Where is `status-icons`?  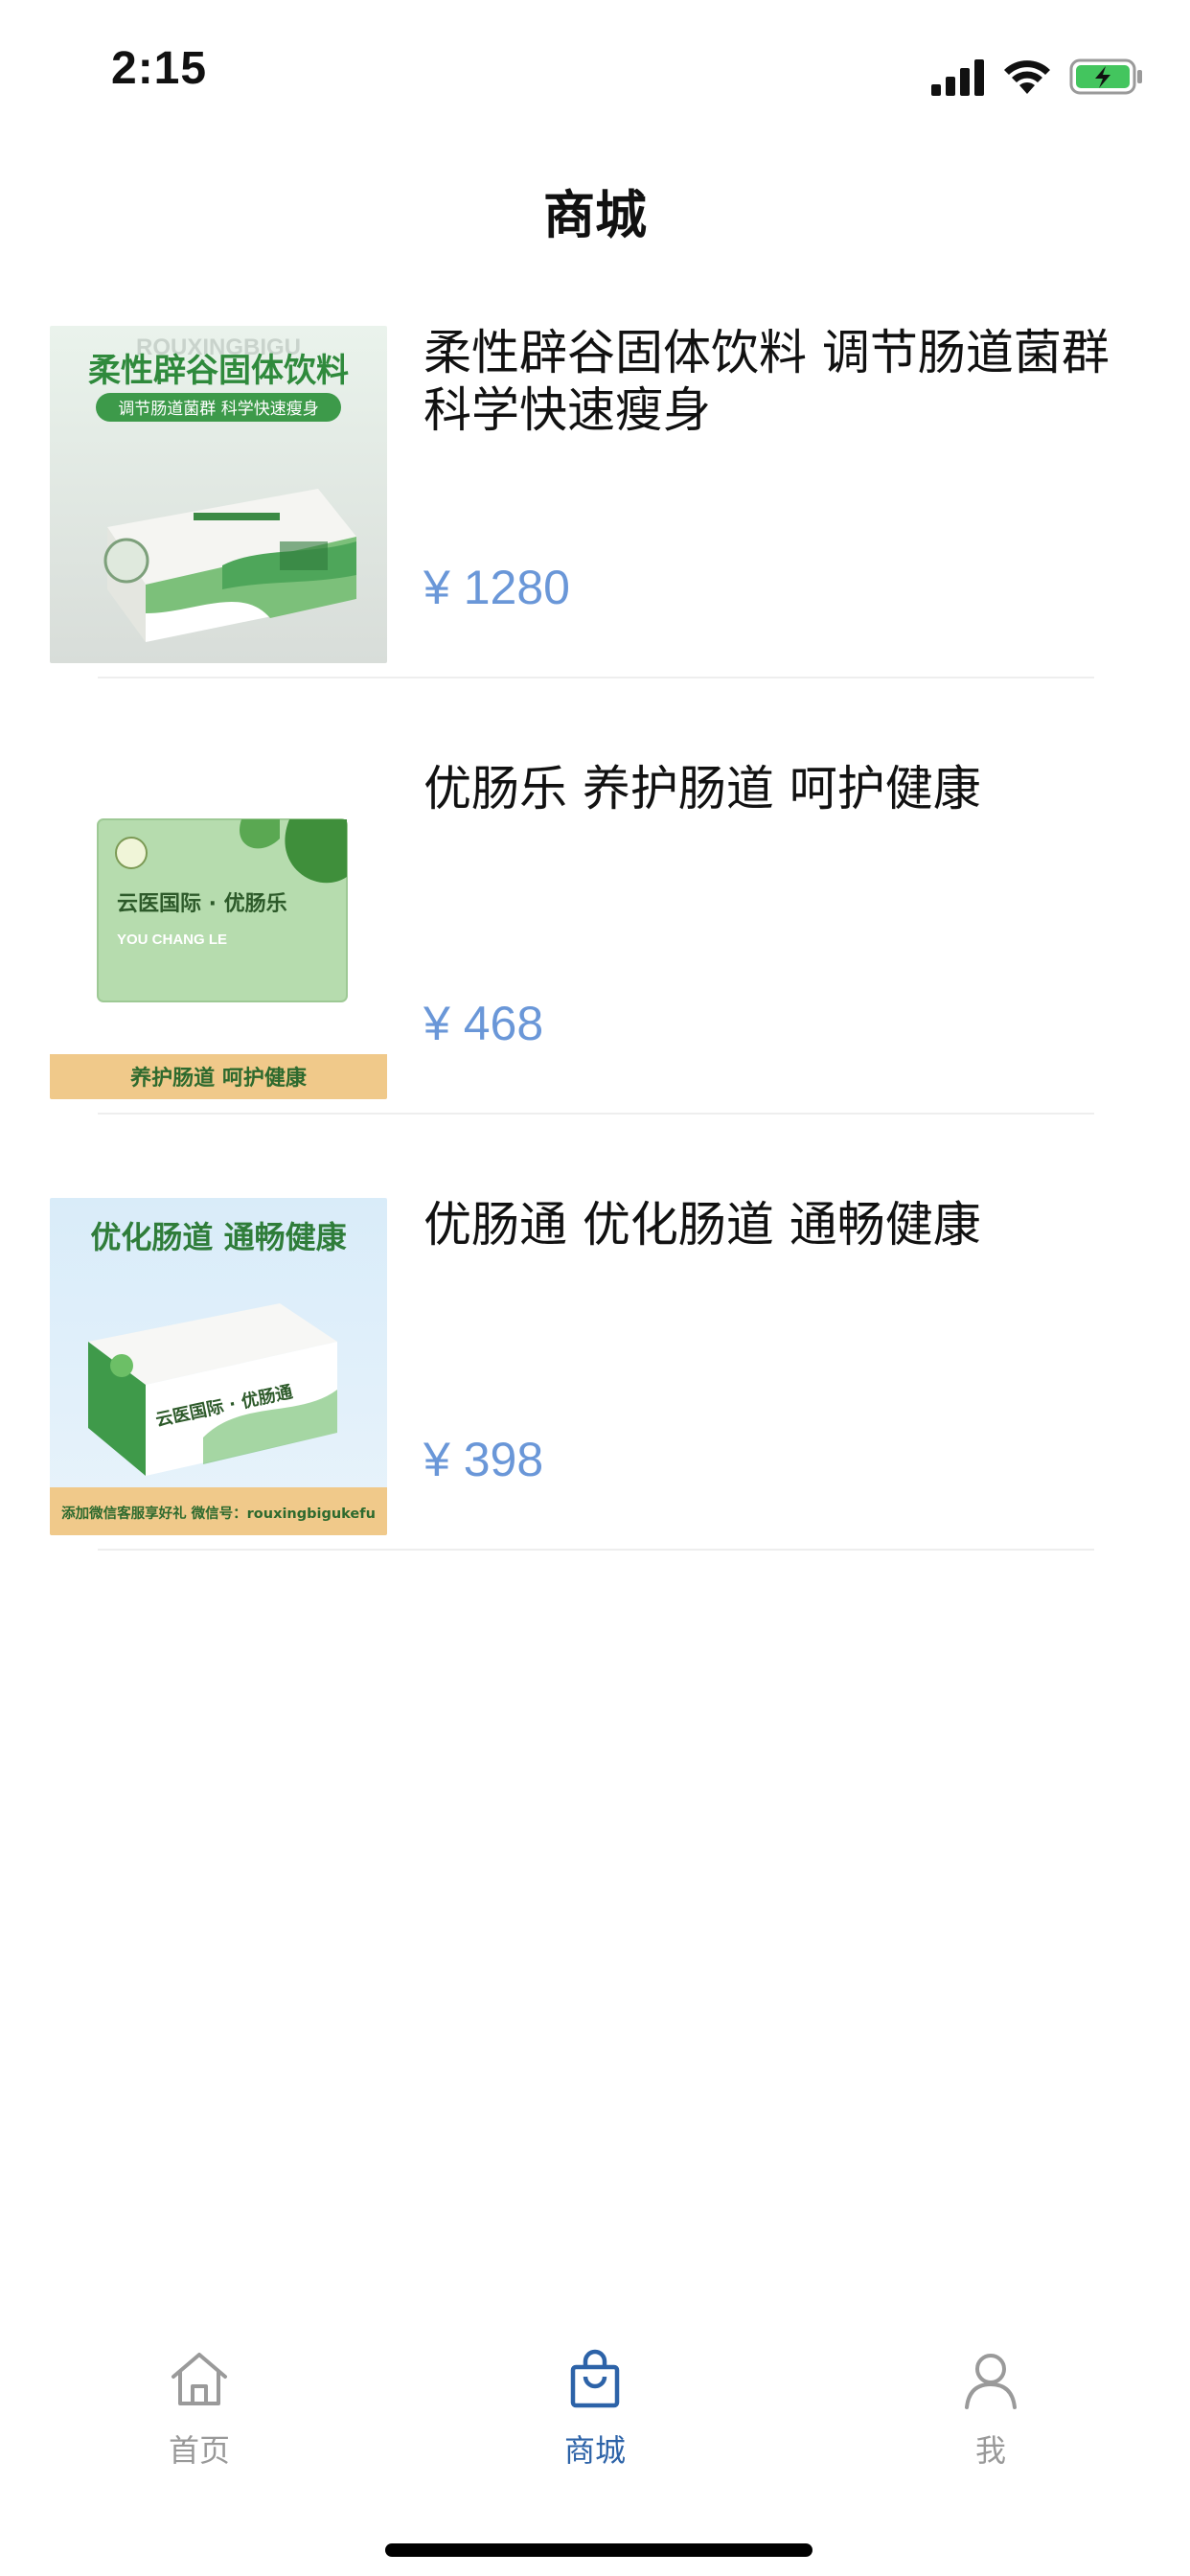
status-icons is located at coordinates (1038, 77).